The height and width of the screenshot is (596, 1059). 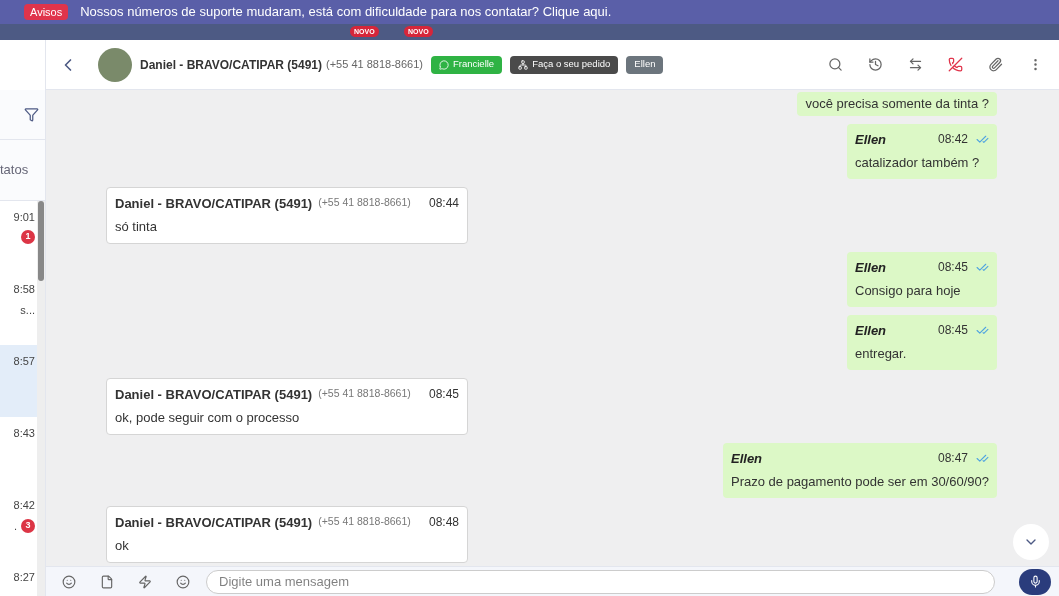 I want to click on unread-count: 1, so click(x=28, y=236).